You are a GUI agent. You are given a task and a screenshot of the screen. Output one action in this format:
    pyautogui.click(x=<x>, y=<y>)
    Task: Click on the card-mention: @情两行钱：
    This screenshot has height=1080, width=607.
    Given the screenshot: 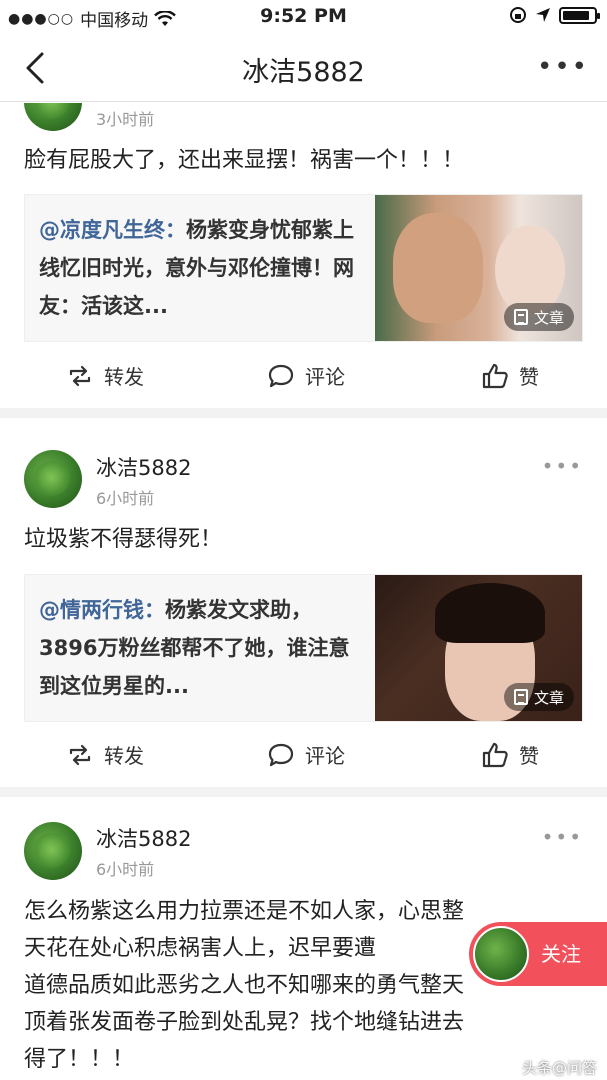 What is the action you would take?
    pyautogui.click(x=102, y=610)
    